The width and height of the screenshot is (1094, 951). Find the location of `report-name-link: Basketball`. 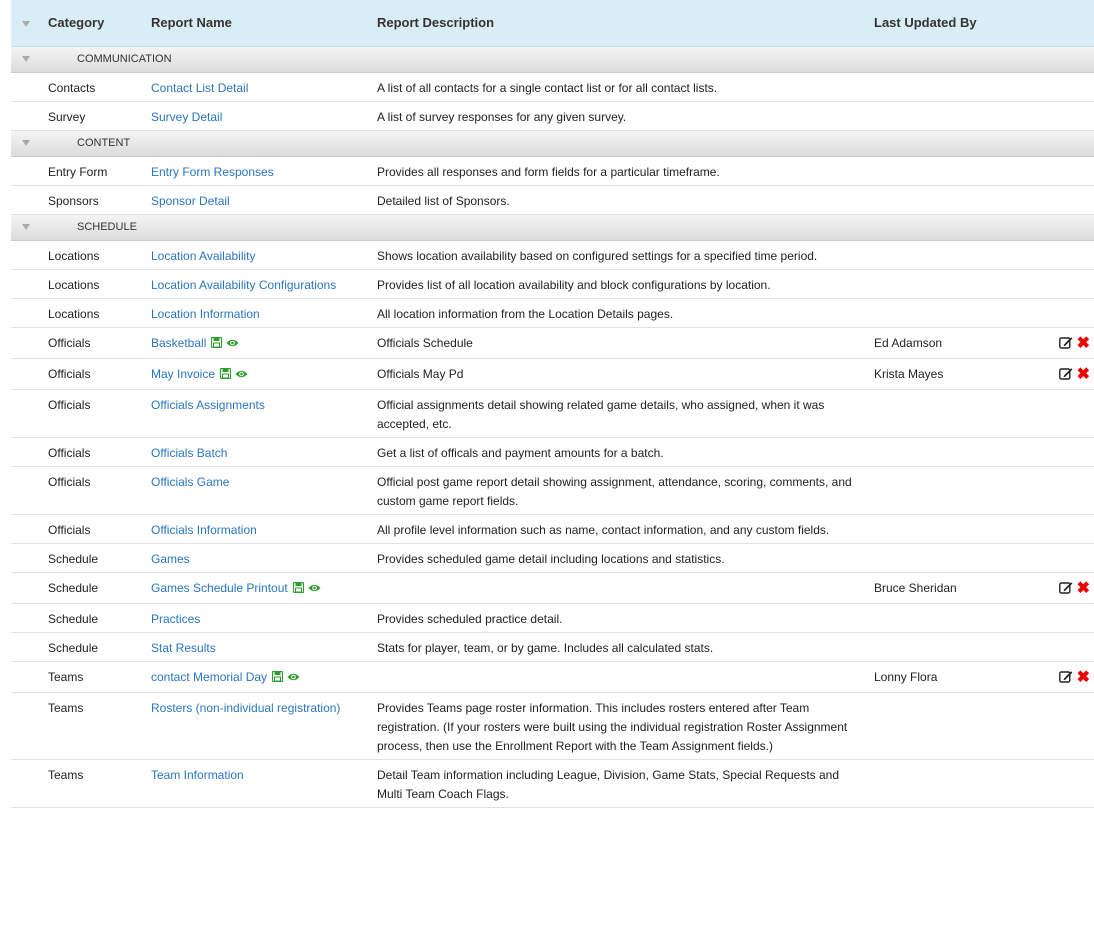

report-name-link: Basketball is located at coordinates (178, 343).